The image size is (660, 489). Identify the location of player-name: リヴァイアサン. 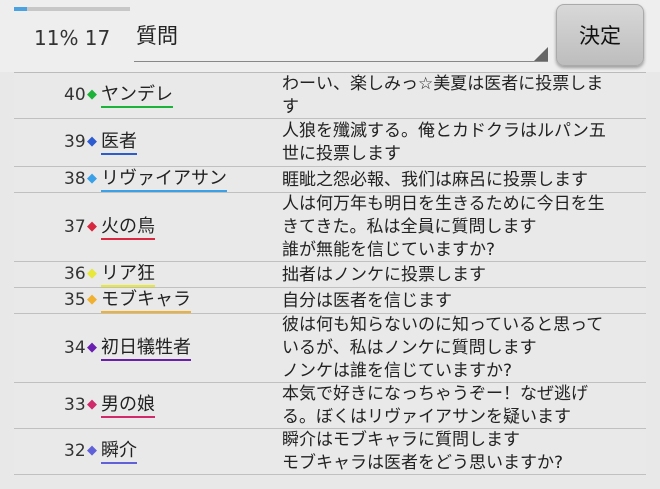
(164, 180).